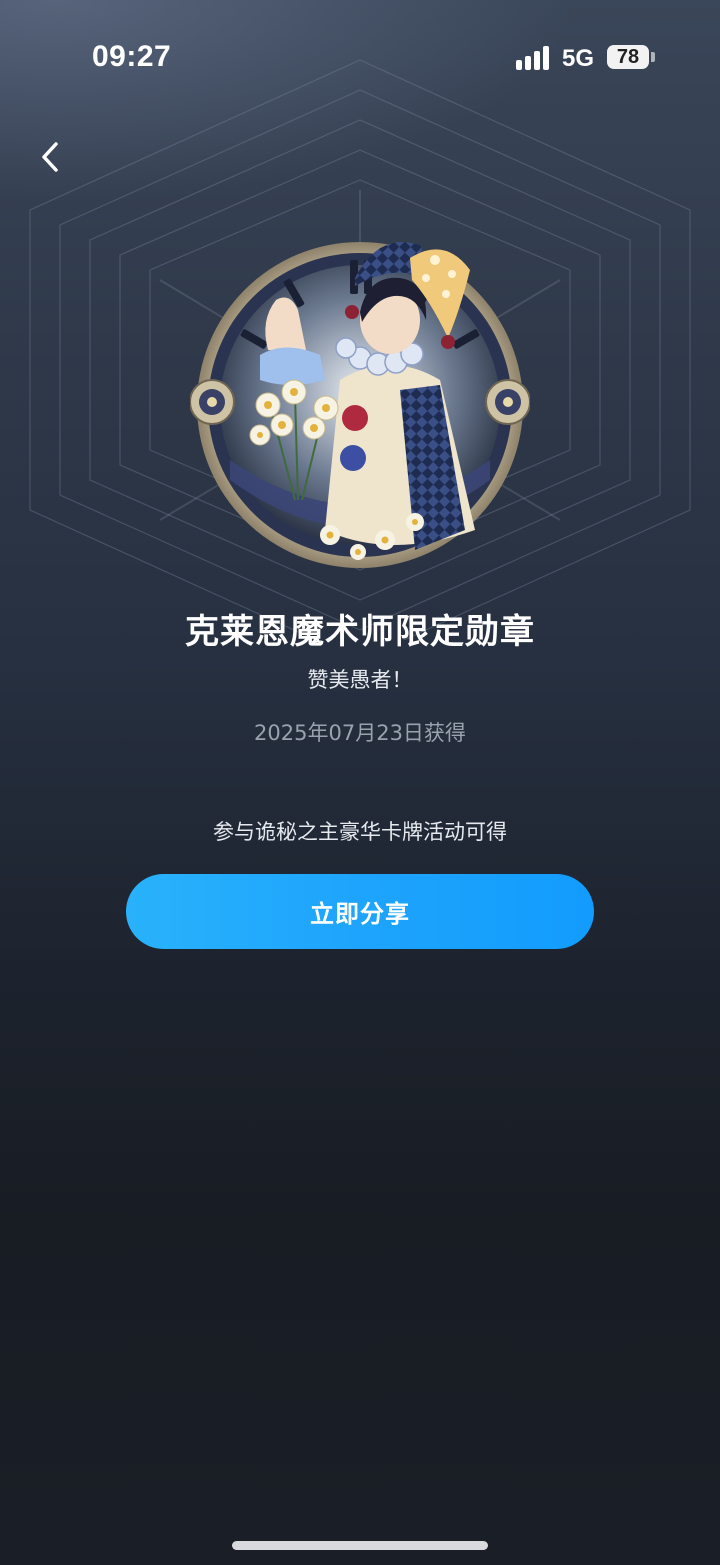 This screenshot has width=720, height=1565. Describe the element at coordinates (360, 632) in the screenshot. I see `badge-title: 克莱恩魔术师限定勋章` at that location.